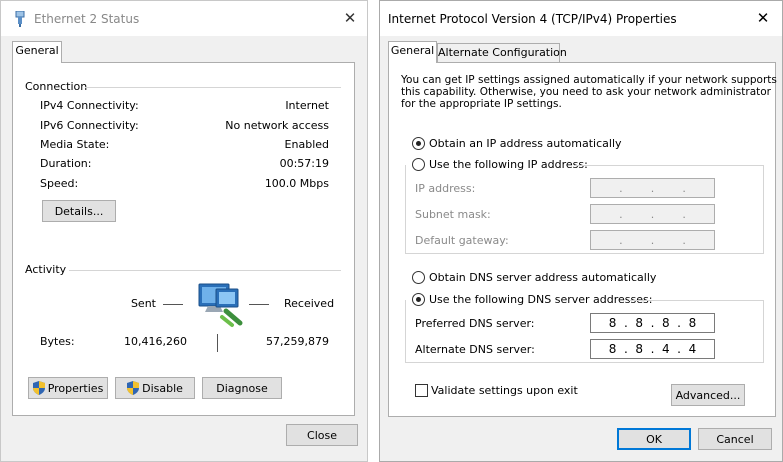  What do you see at coordinates (540, 299) in the screenshot?
I see `use-following-dns-label: Use the following DNS server addresses:` at bounding box center [540, 299].